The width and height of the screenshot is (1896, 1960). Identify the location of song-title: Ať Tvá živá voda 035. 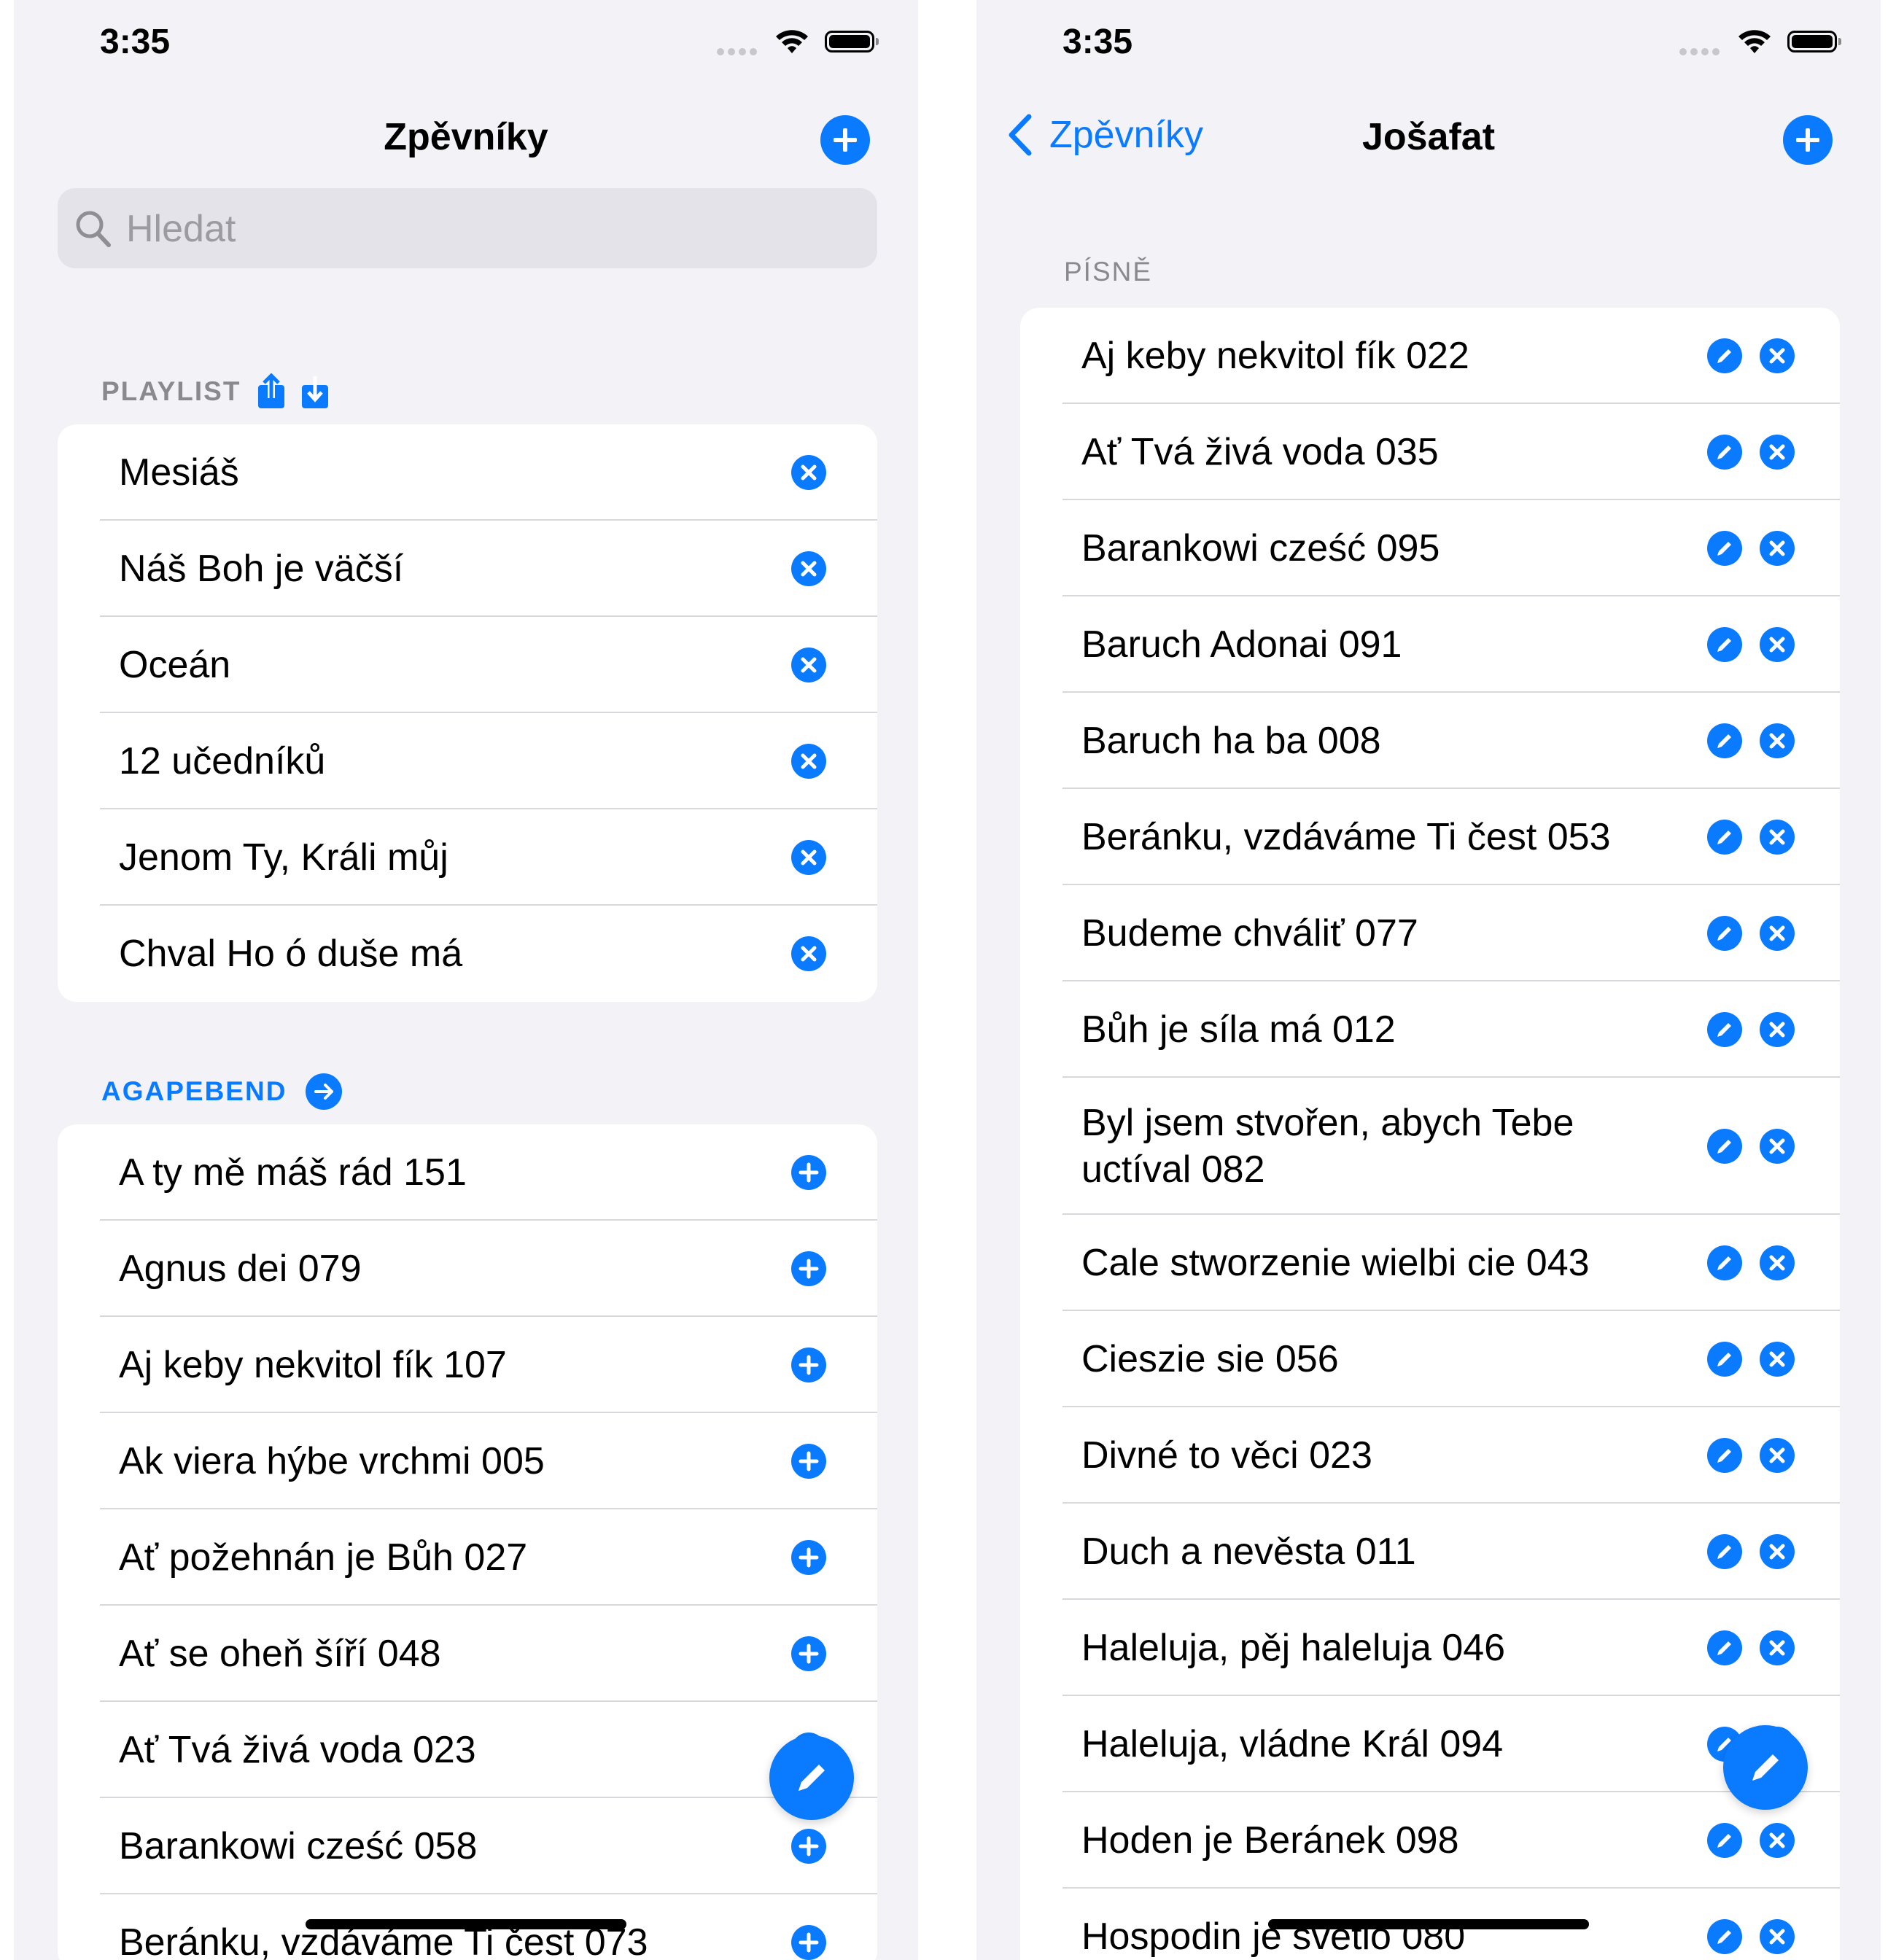
(1260, 452).